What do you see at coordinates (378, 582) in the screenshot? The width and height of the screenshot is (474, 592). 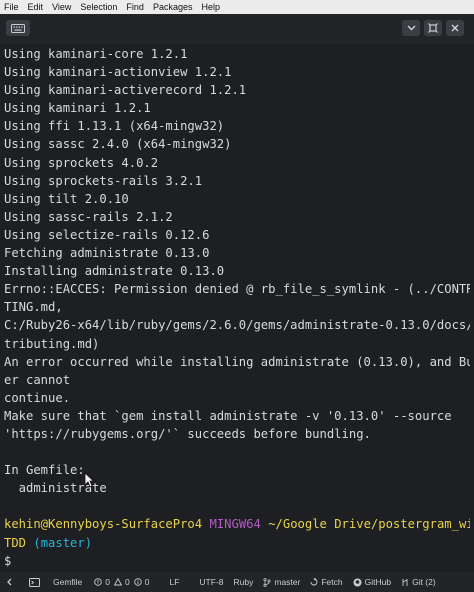 I see `status-github-label: GitHub` at bounding box center [378, 582].